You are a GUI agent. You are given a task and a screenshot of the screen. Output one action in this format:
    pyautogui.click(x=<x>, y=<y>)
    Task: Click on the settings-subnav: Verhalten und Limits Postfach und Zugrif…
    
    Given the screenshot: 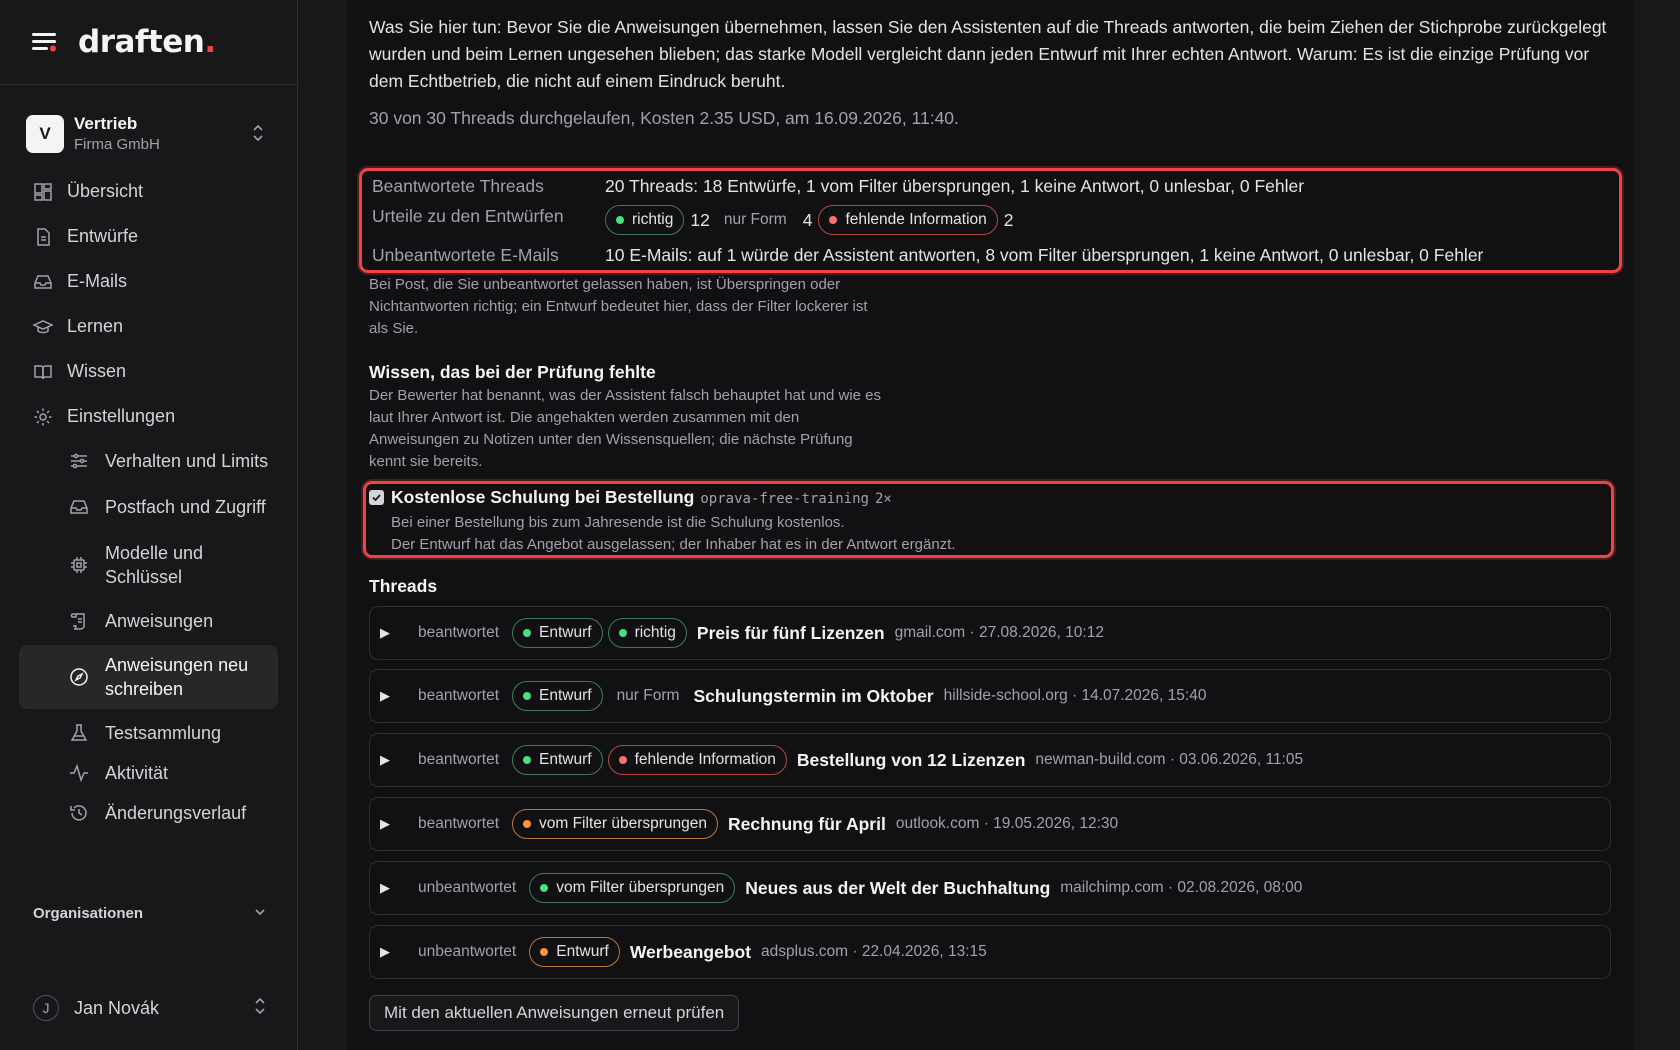 What is the action you would take?
    pyautogui.click(x=148, y=637)
    